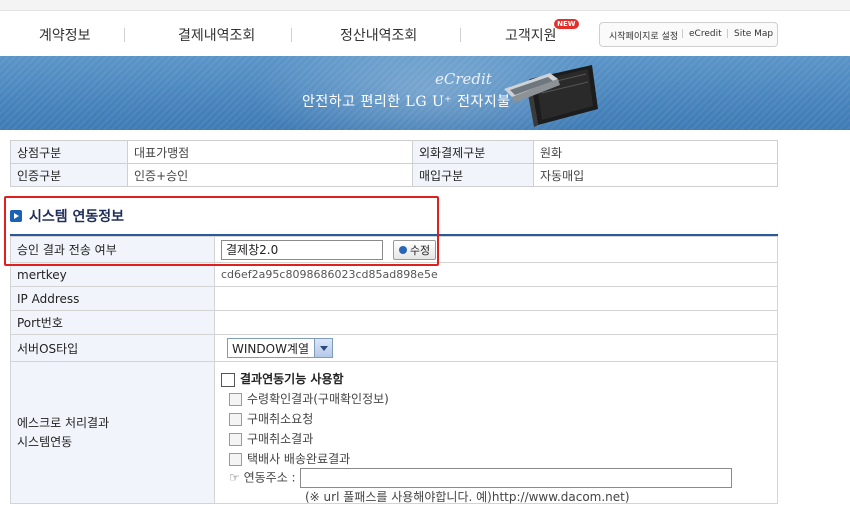 The width and height of the screenshot is (850, 505). Describe the element at coordinates (323, 348) in the screenshot. I see `chevron-down-icon` at that location.